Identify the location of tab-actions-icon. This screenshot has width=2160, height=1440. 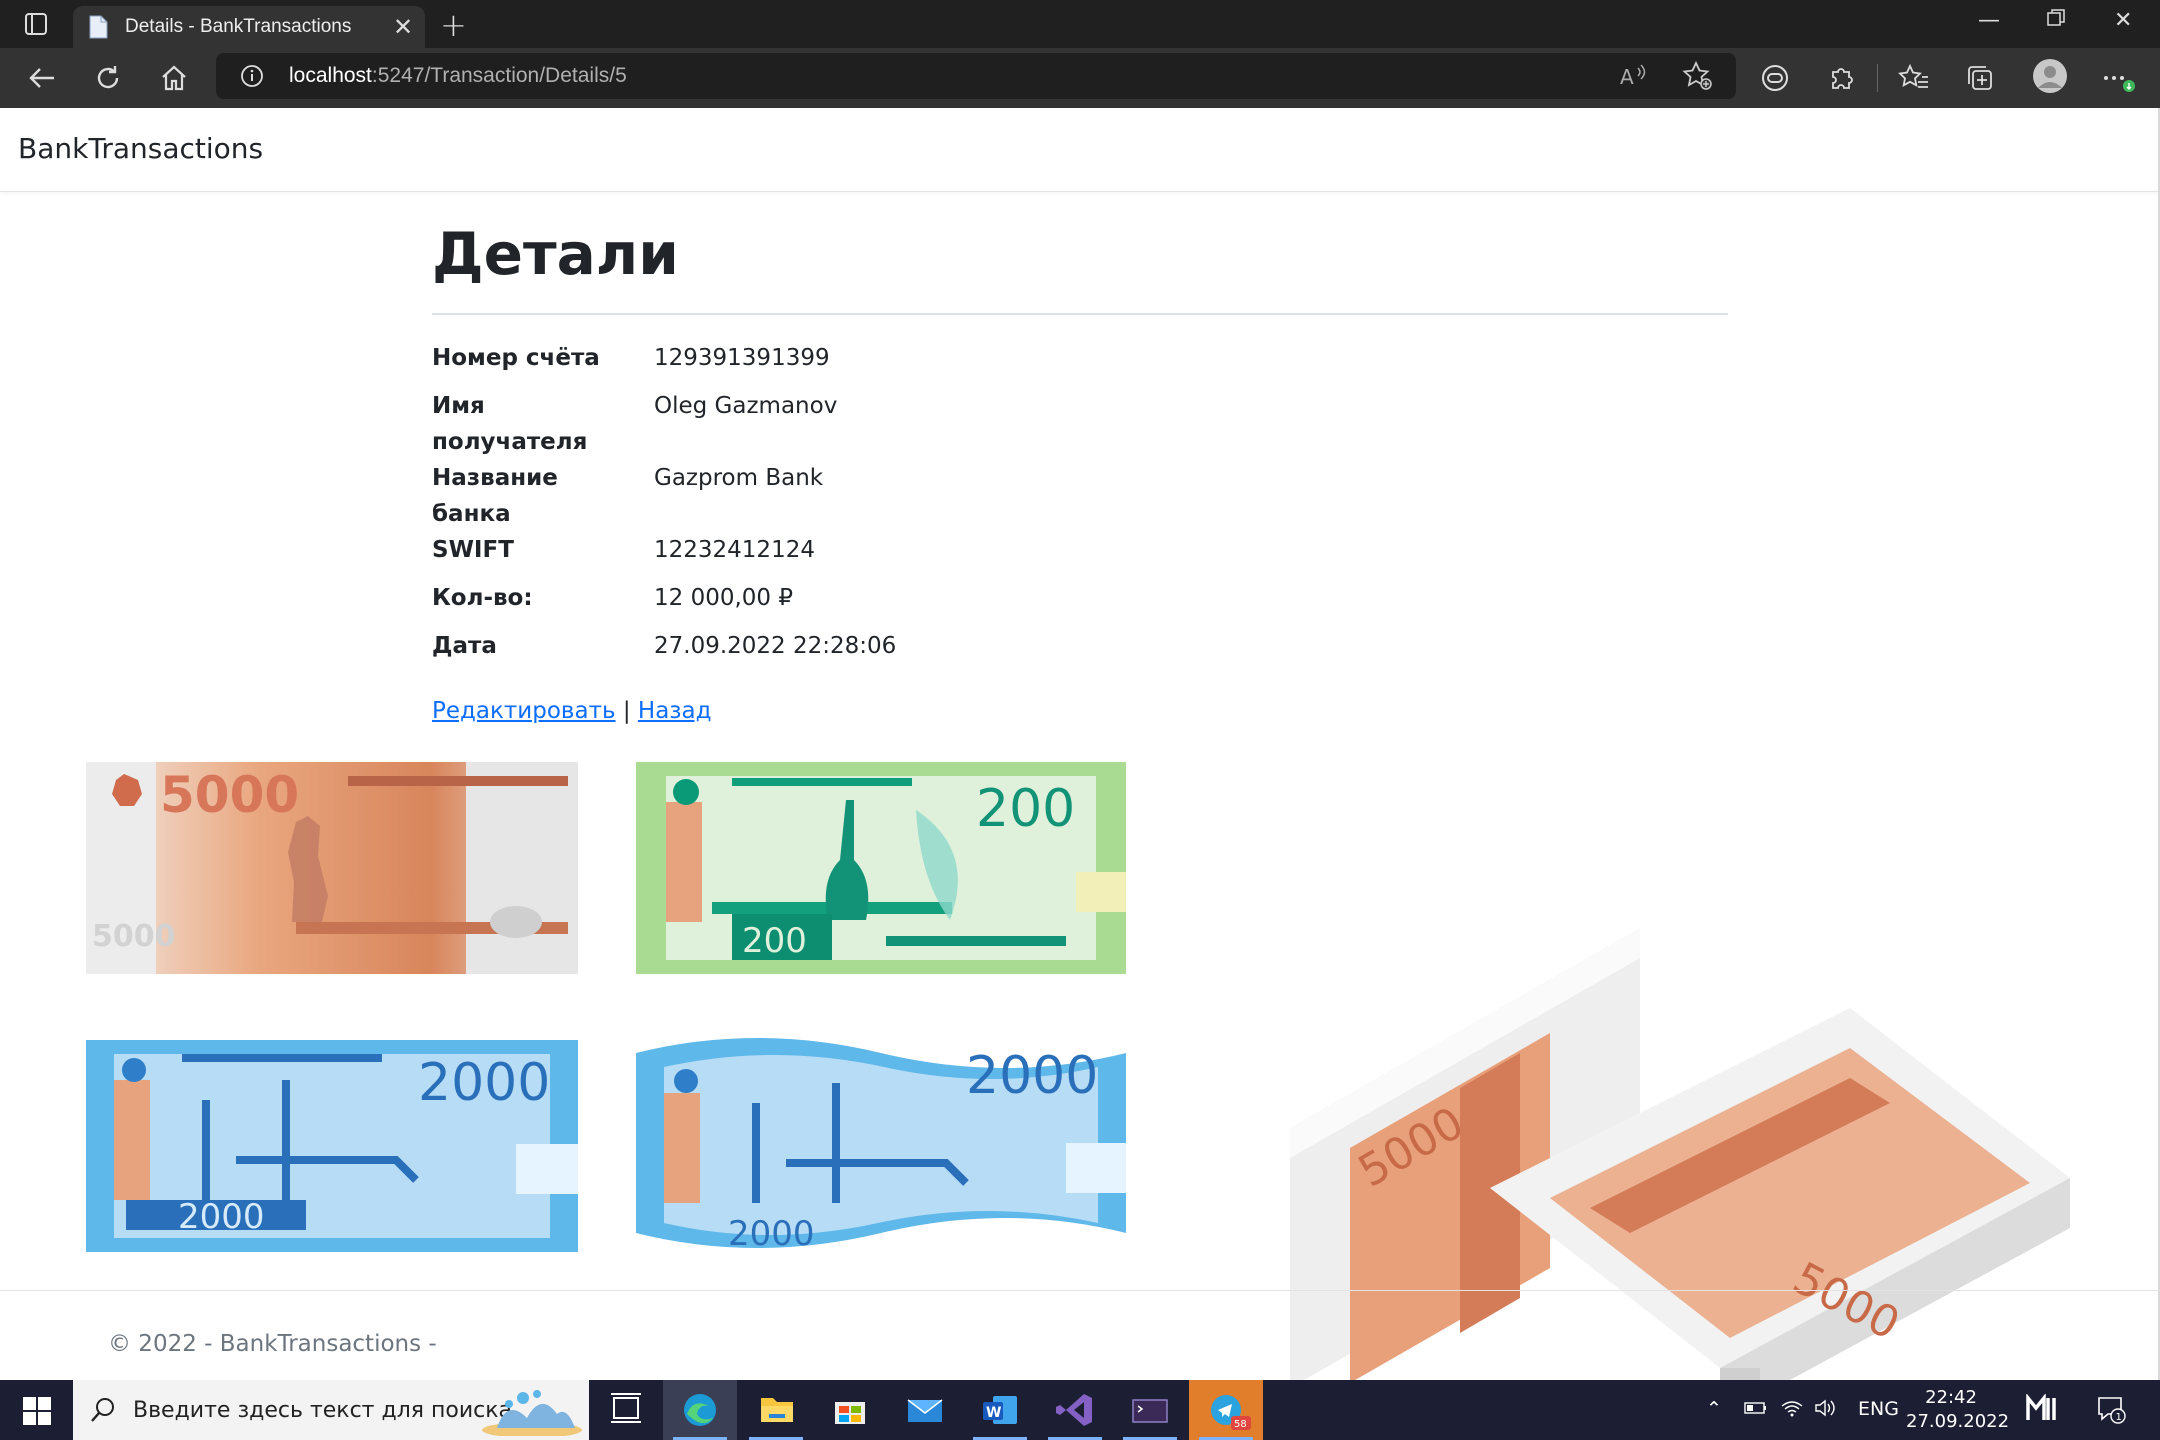
(36, 24).